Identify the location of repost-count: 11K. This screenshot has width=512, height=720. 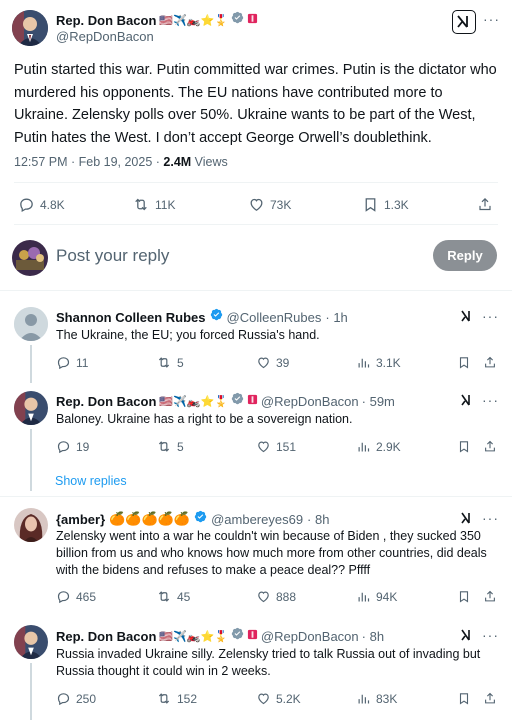
(165, 204).